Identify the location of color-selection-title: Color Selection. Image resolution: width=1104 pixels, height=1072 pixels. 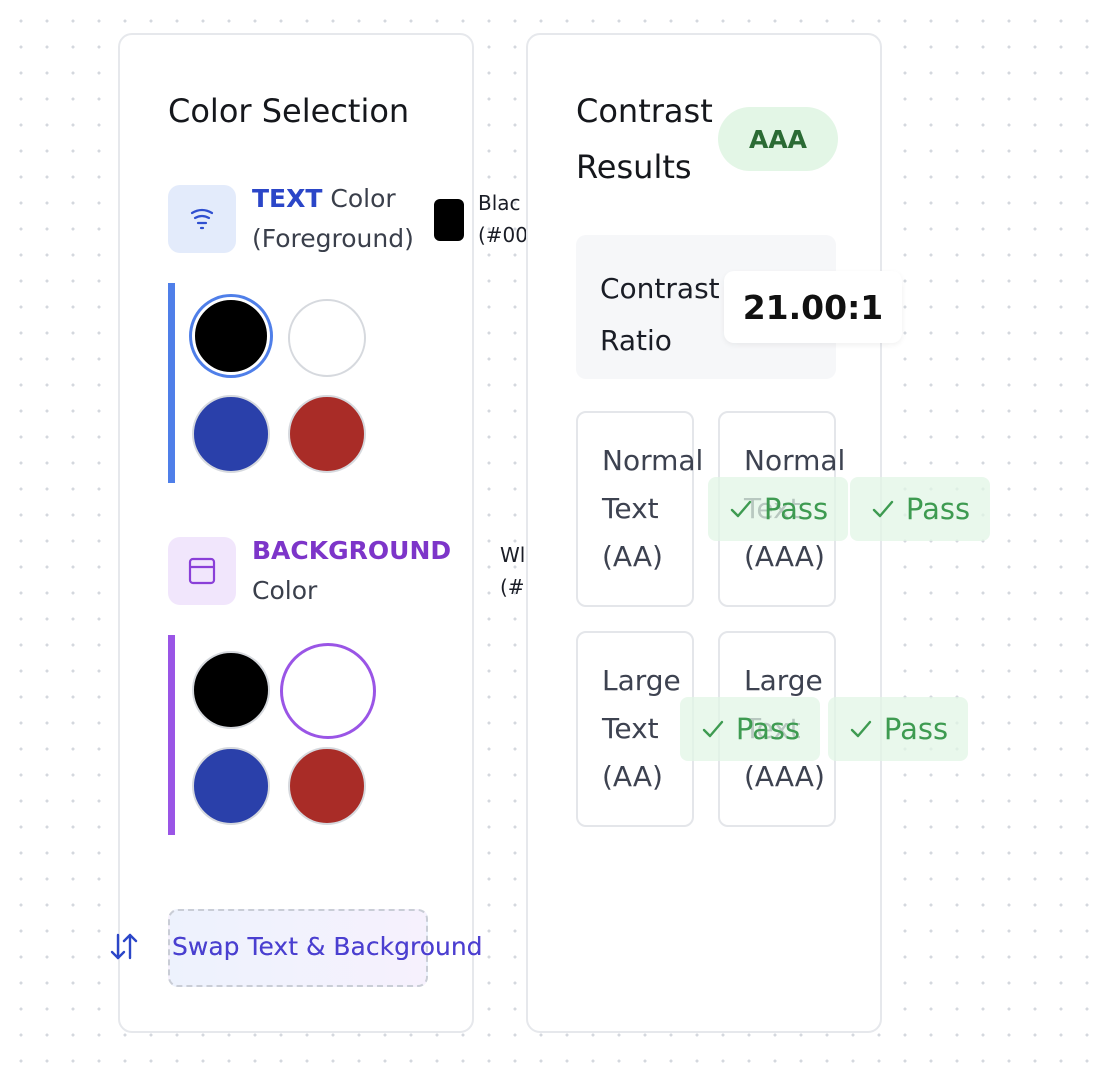
(289, 111).